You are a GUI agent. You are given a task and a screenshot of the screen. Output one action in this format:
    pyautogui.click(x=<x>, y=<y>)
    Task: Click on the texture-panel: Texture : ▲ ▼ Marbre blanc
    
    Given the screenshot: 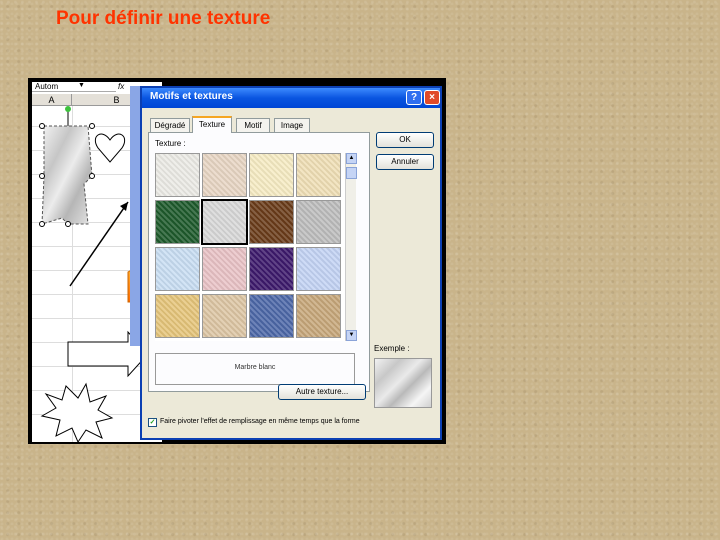 What is the action you would take?
    pyautogui.click(x=259, y=262)
    